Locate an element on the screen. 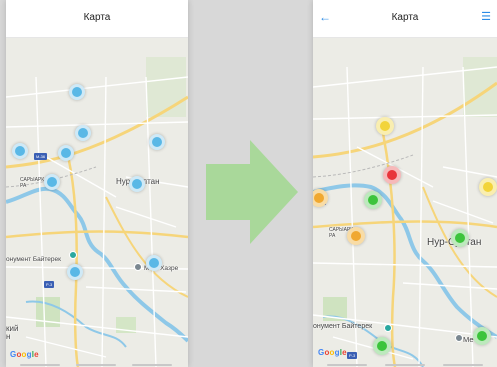  road-shield-m36: M-36 is located at coordinates (41, 156).